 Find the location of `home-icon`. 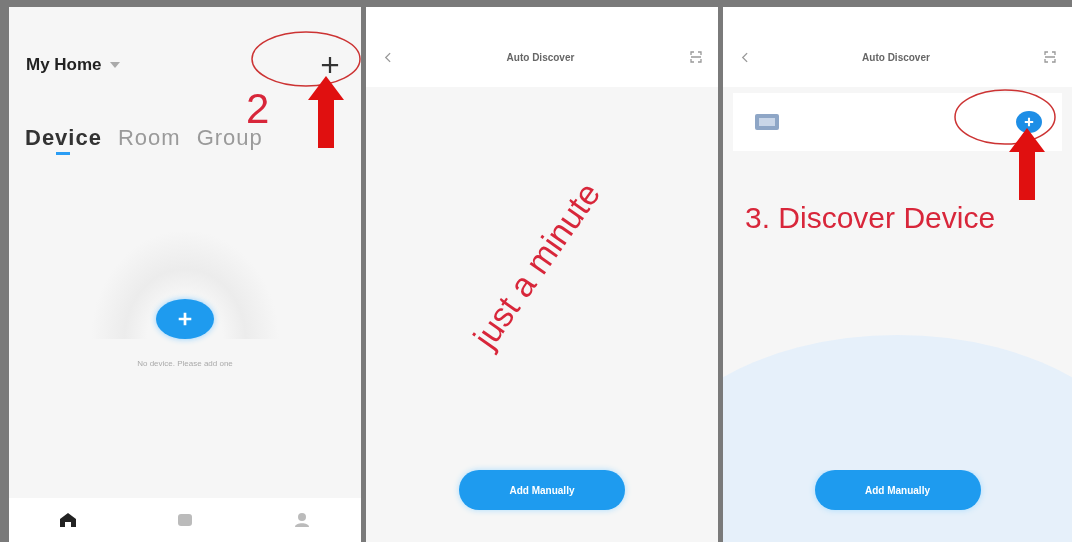

home-icon is located at coordinates (67, 520).